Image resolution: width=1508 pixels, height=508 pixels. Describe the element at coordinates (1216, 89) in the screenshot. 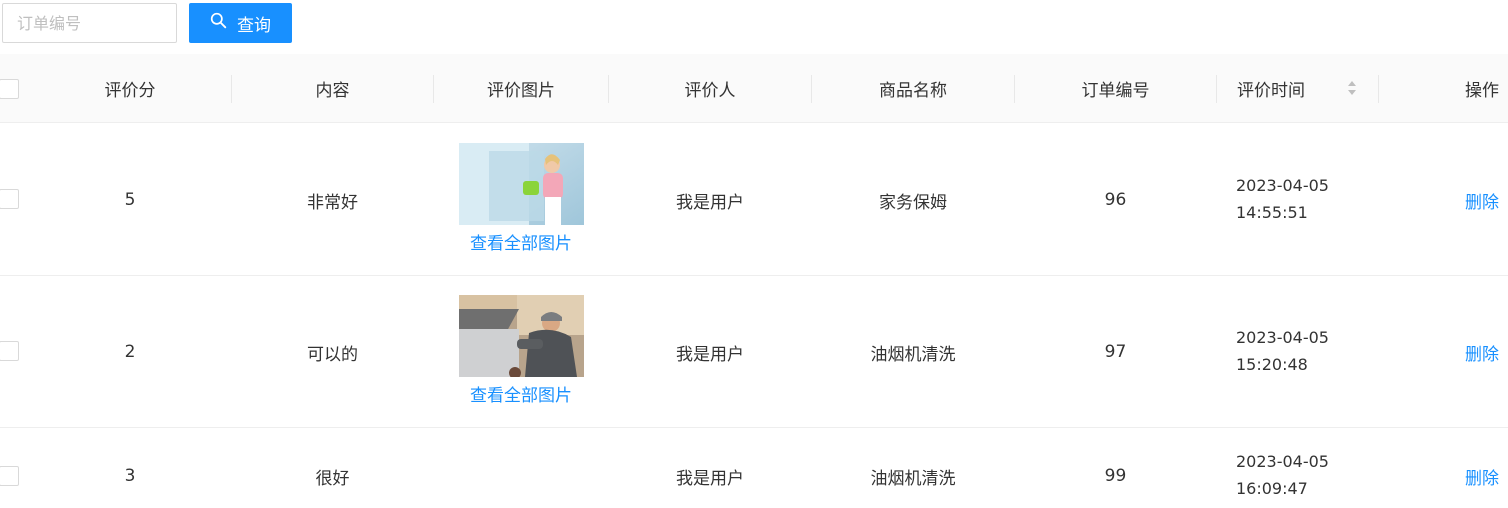

I see `column-divider` at that location.